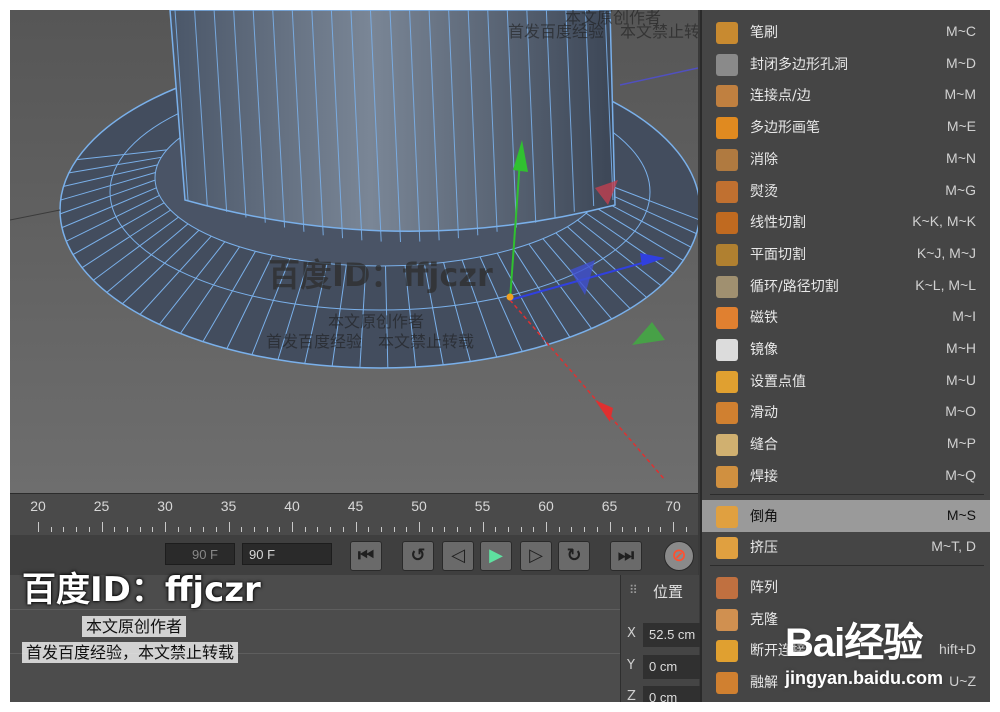 This screenshot has width=1000, height=712. What do you see at coordinates (846, 191) in the screenshot?
I see `menu-item: 熨烫 M~G` at bounding box center [846, 191].